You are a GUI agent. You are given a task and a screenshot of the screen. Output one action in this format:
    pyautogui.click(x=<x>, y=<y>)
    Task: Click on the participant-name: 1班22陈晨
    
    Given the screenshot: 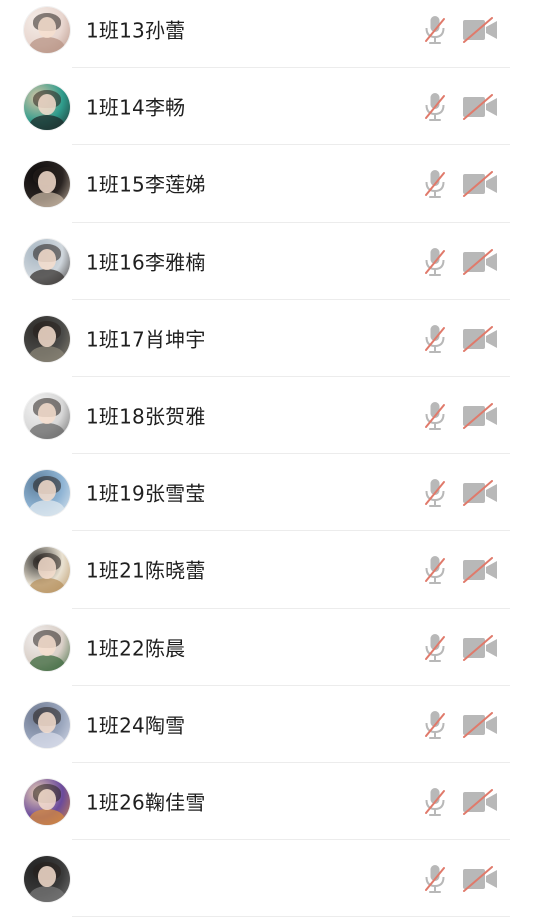 What is the action you would take?
    pyautogui.click(x=136, y=648)
    